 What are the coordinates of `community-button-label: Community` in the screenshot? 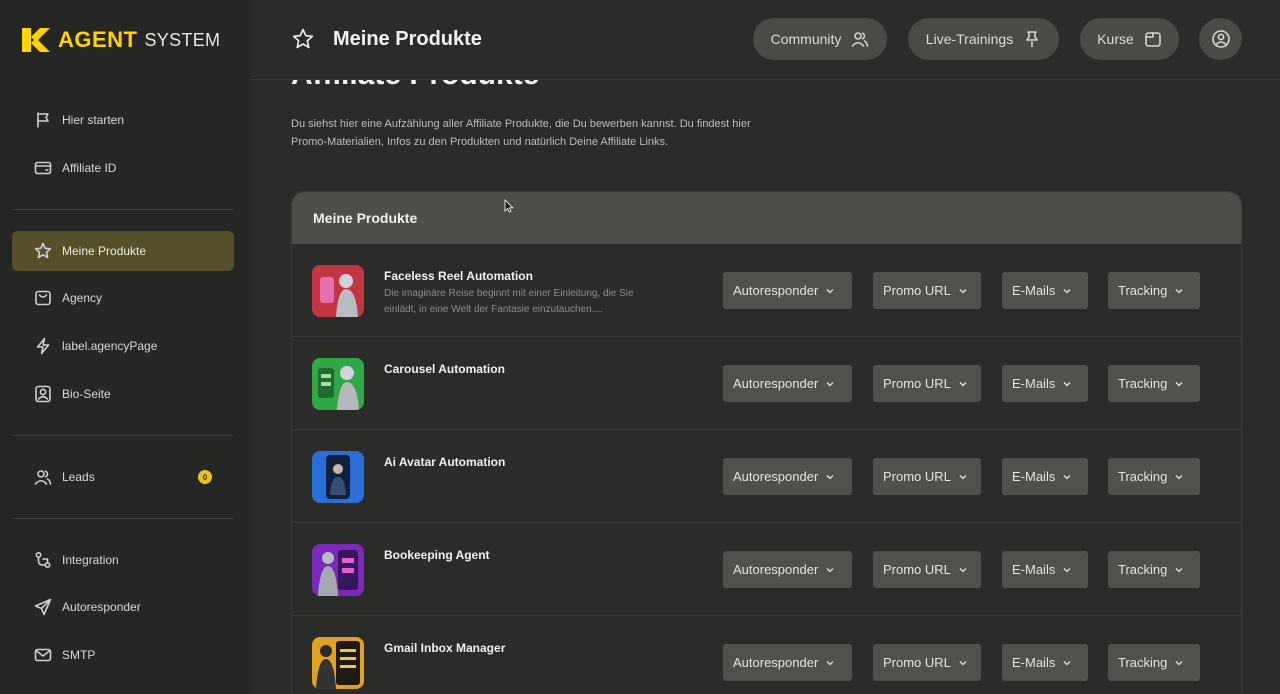 It's located at (806, 39).